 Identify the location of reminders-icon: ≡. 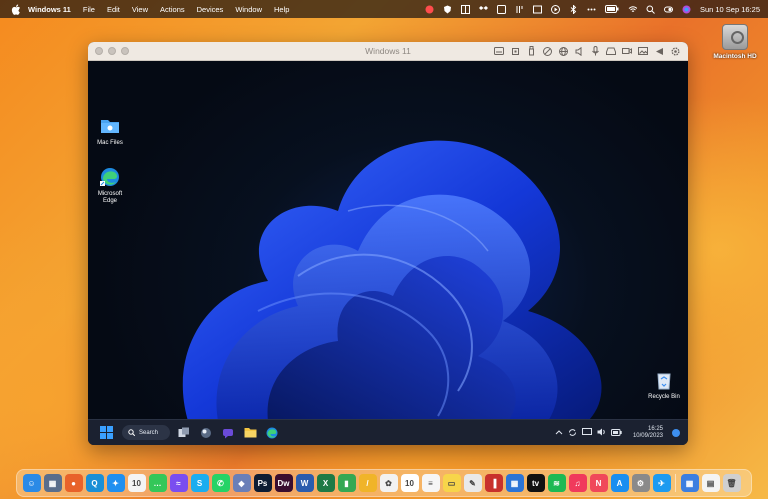
(430, 483).